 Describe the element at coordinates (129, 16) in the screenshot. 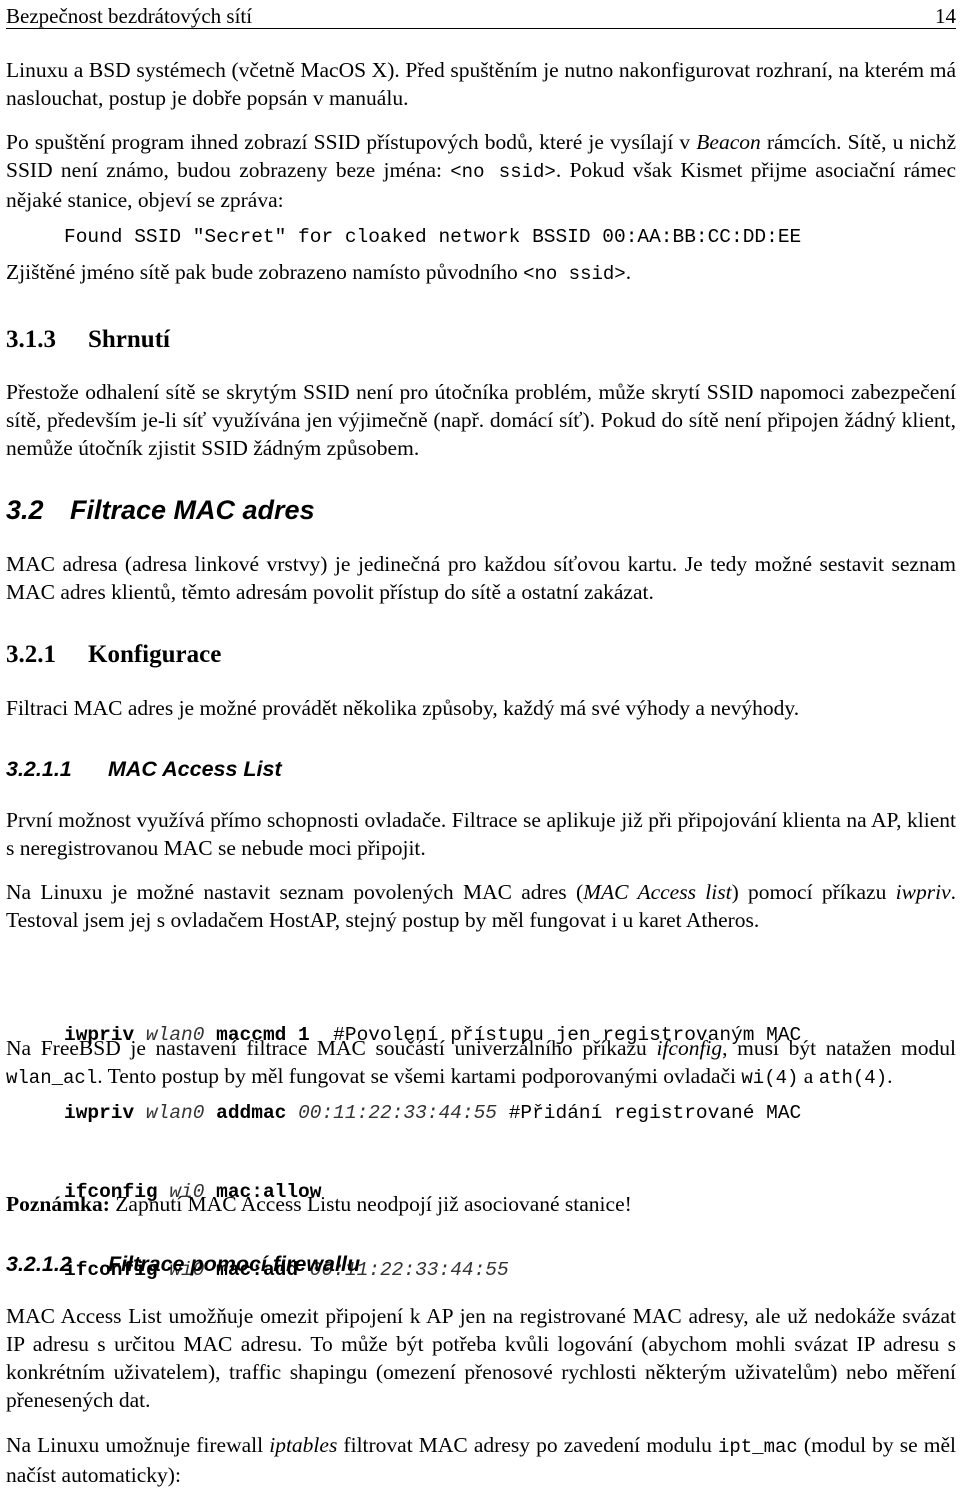

I see `header-title: Bezpečnost bezdrátových sítí` at that location.